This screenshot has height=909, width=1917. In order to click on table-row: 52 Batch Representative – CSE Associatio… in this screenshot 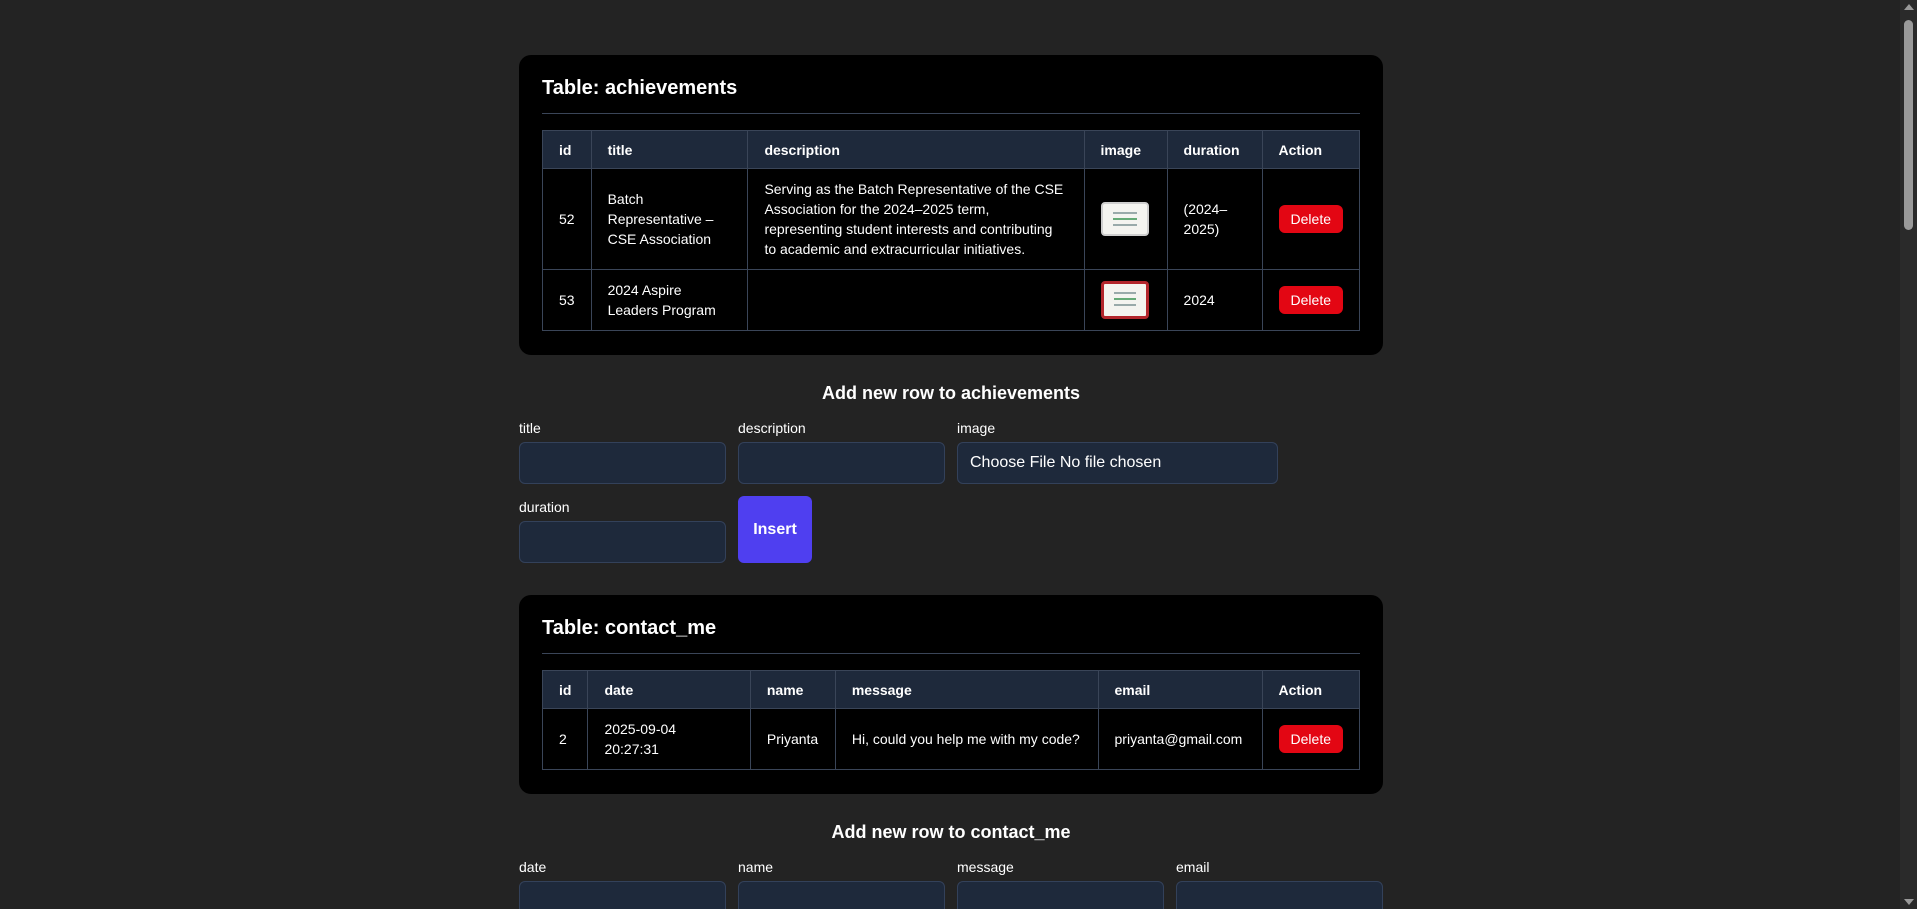, I will do `click(951, 219)`.